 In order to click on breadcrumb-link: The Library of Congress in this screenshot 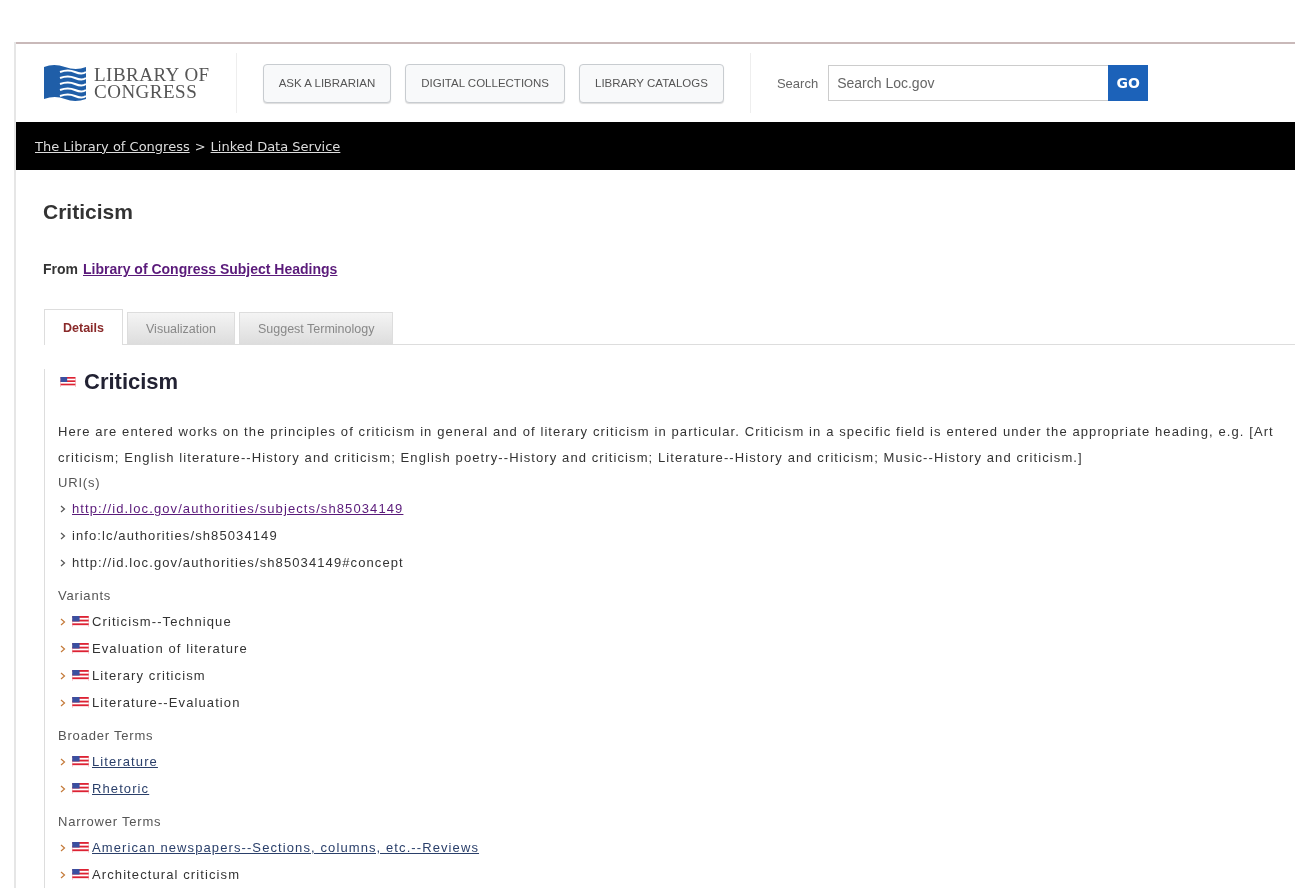, I will do `click(112, 146)`.